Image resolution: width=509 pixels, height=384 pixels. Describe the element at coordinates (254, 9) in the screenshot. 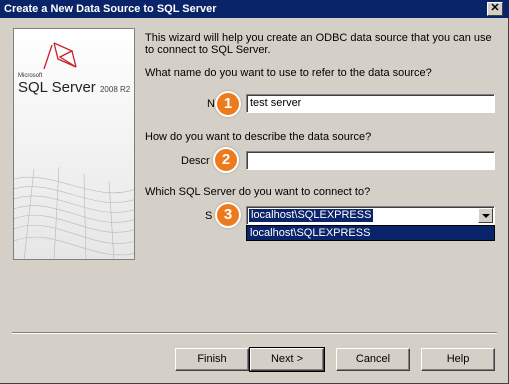

I see `title-bar: Create a New Data Source to SQL Server ✕` at that location.